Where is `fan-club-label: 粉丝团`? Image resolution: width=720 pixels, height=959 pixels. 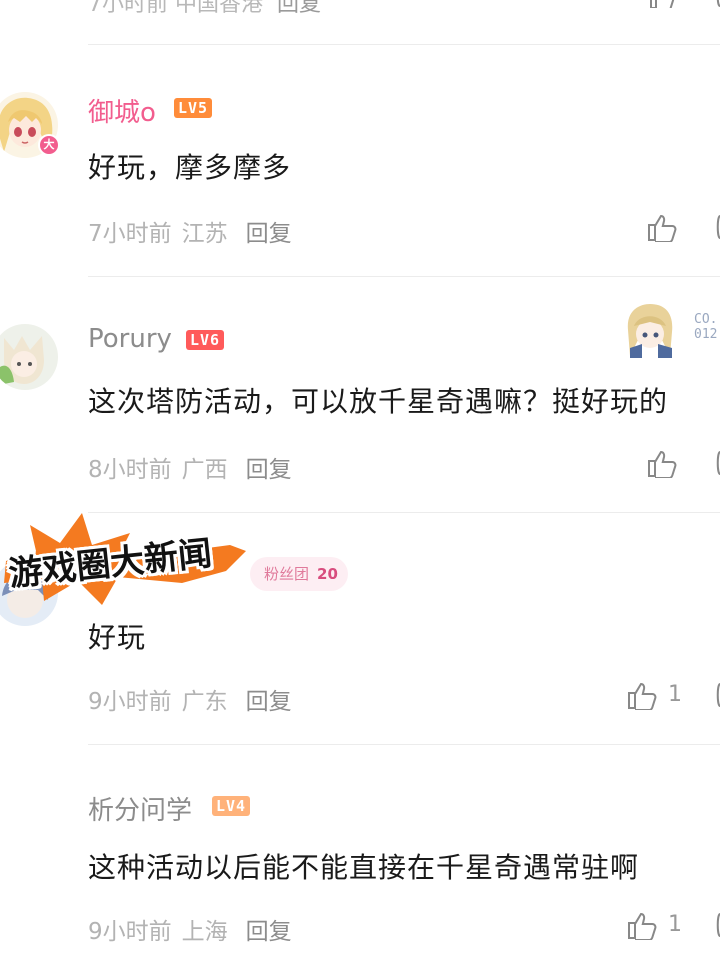 fan-club-label: 粉丝团 is located at coordinates (287, 574).